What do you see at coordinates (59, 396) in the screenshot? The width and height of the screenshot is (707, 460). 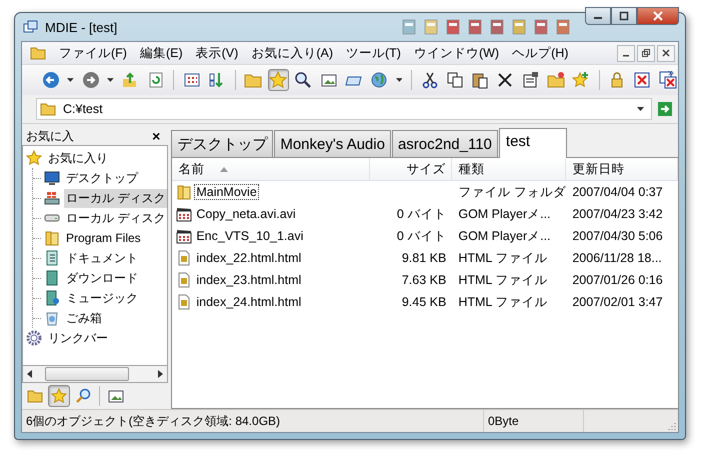 I see `favorites-button` at bounding box center [59, 396].